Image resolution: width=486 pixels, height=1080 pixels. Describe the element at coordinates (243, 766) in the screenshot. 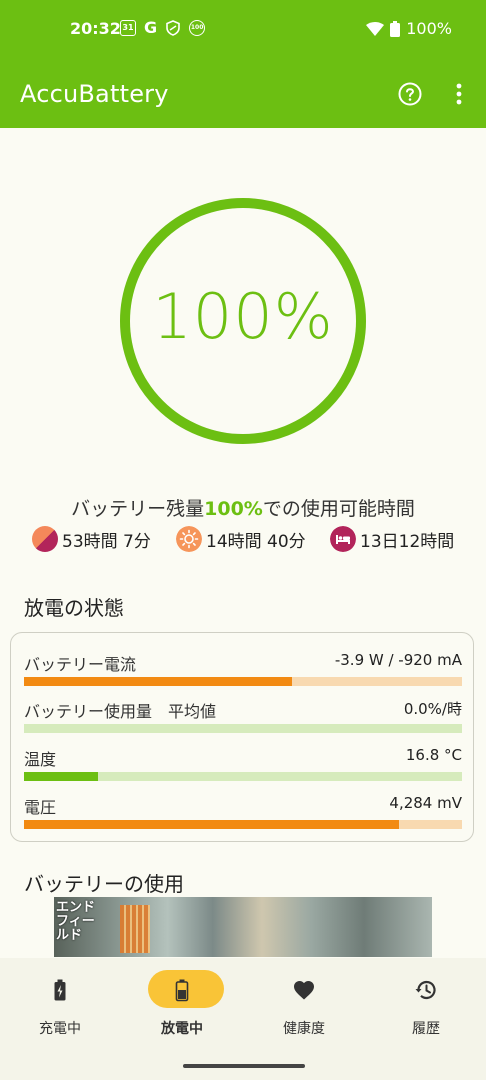

I see `metric-temperature: 温度 16.8 °C` at that location.